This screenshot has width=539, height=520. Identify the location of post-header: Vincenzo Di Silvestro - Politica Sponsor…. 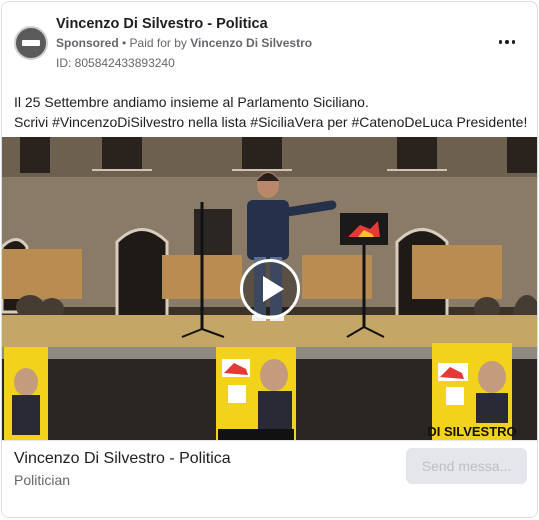
(269, 41).